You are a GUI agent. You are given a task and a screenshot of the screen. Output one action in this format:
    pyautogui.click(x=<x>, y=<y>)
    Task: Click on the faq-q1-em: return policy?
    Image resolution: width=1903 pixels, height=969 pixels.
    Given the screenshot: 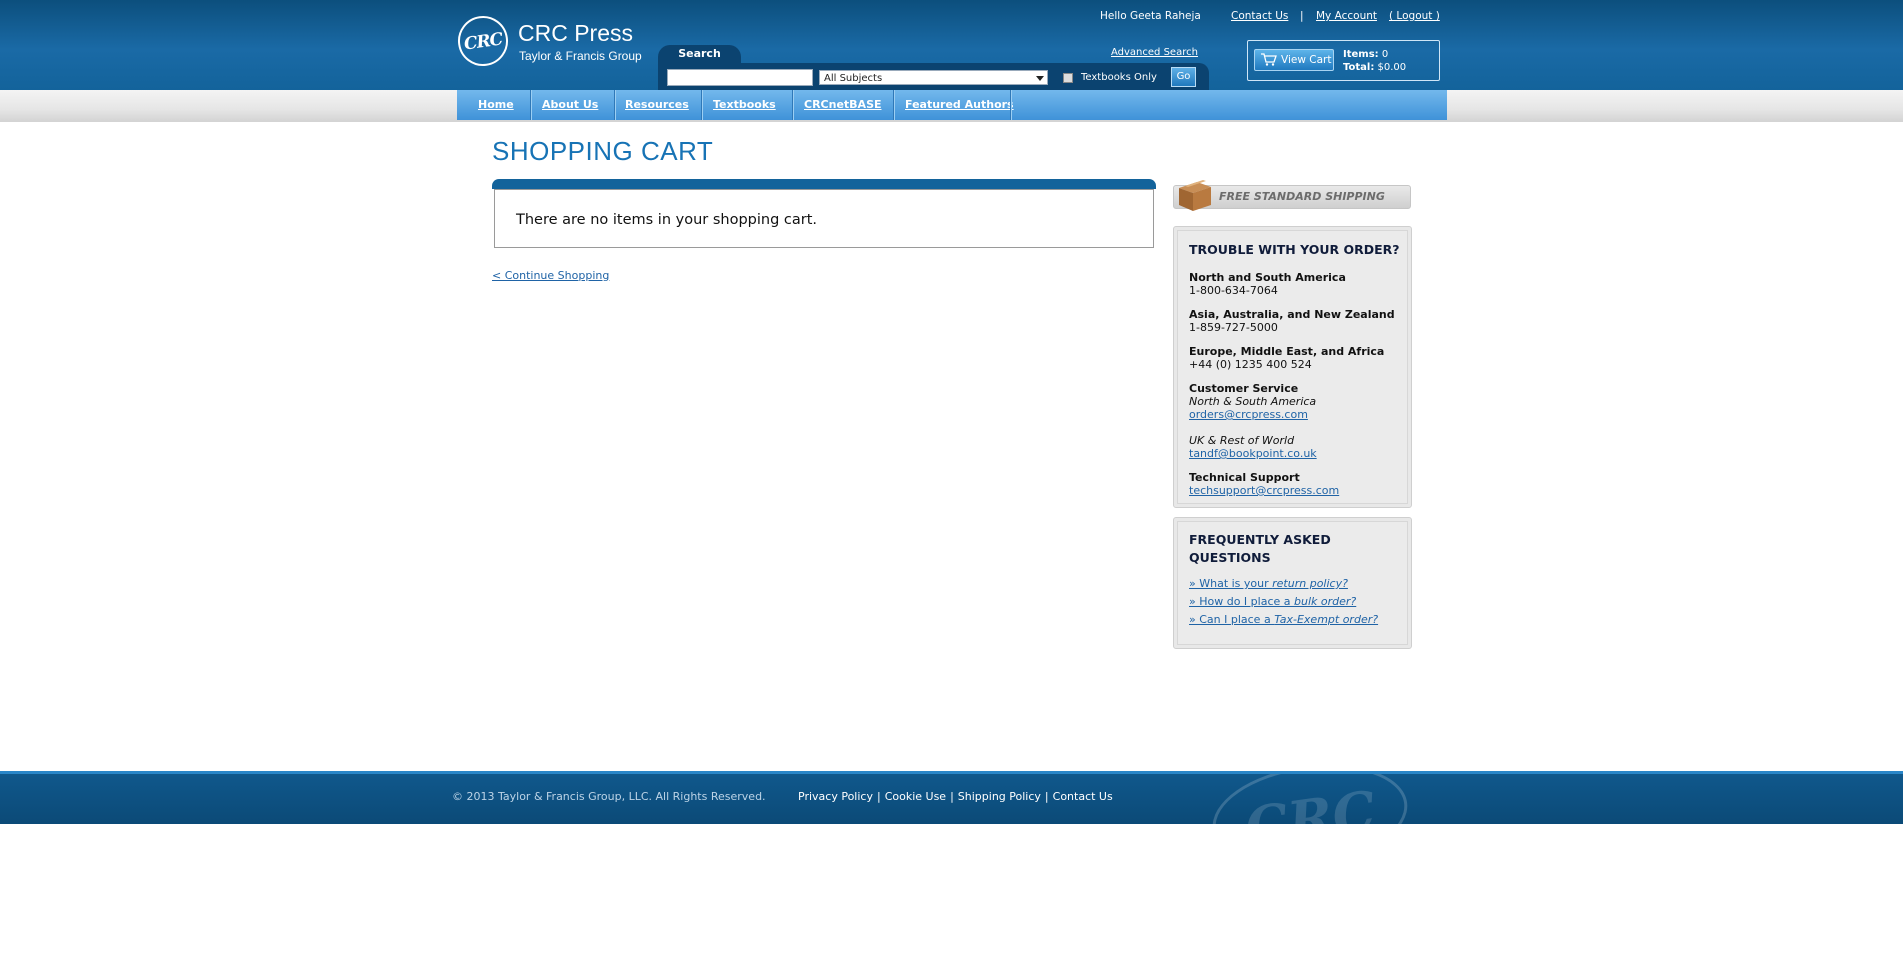 What is the action you would take?
    pyautogui.click(x=1310, y=583)
    